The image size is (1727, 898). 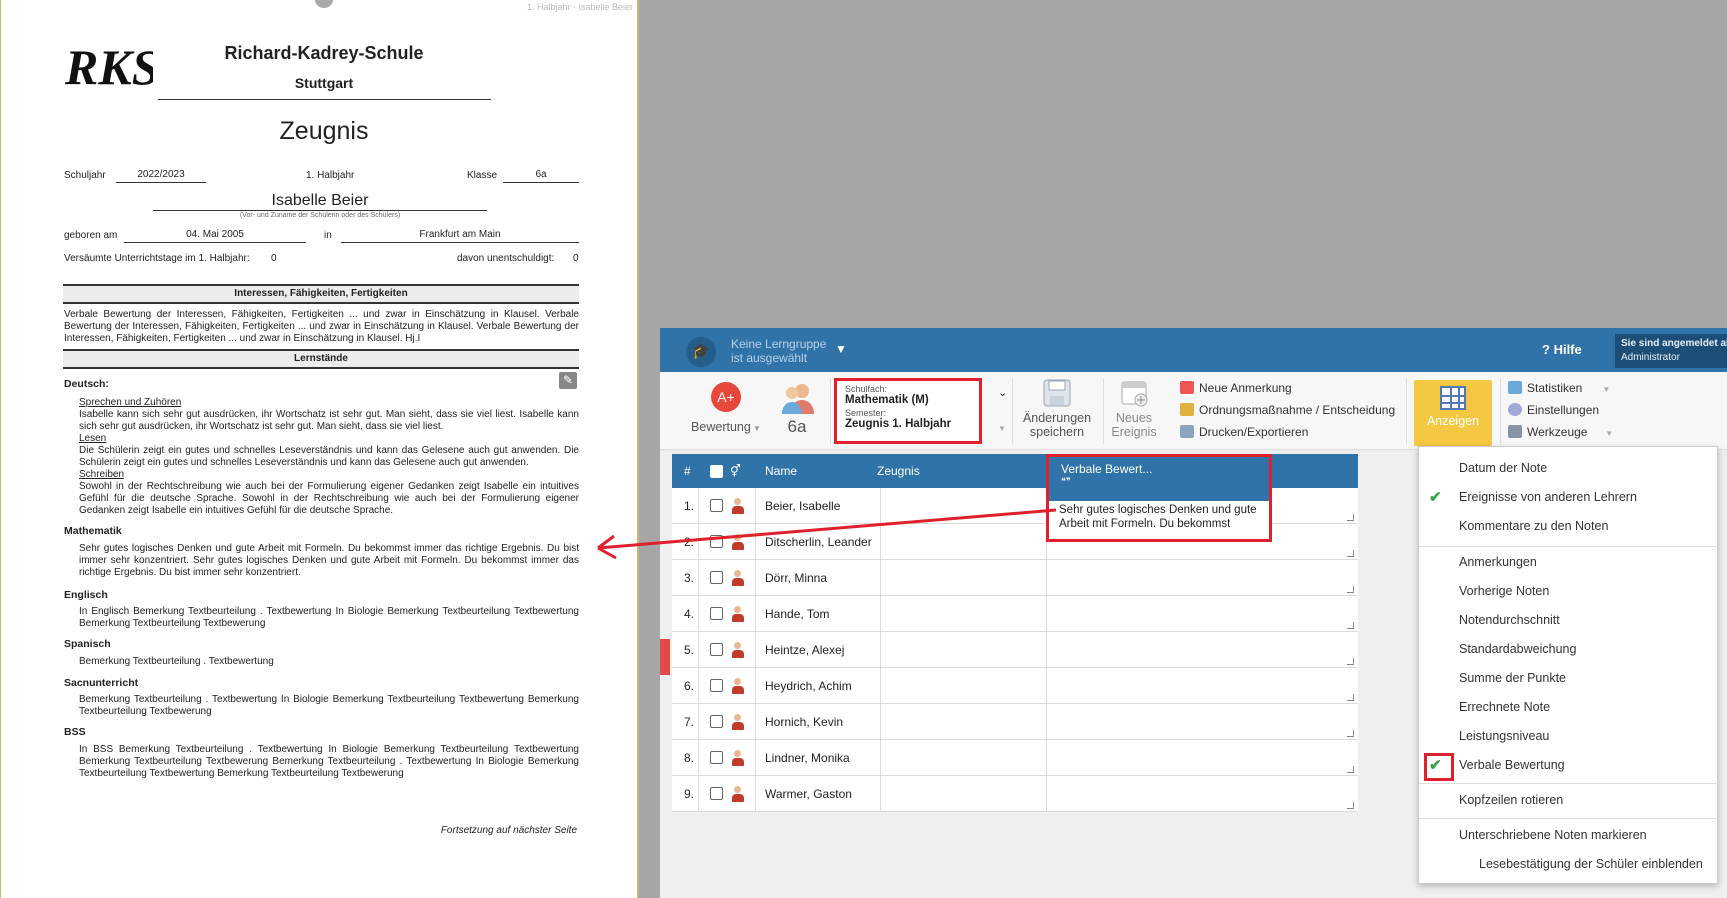 I want to click on row-number: 6., so click(x=689, y=686).